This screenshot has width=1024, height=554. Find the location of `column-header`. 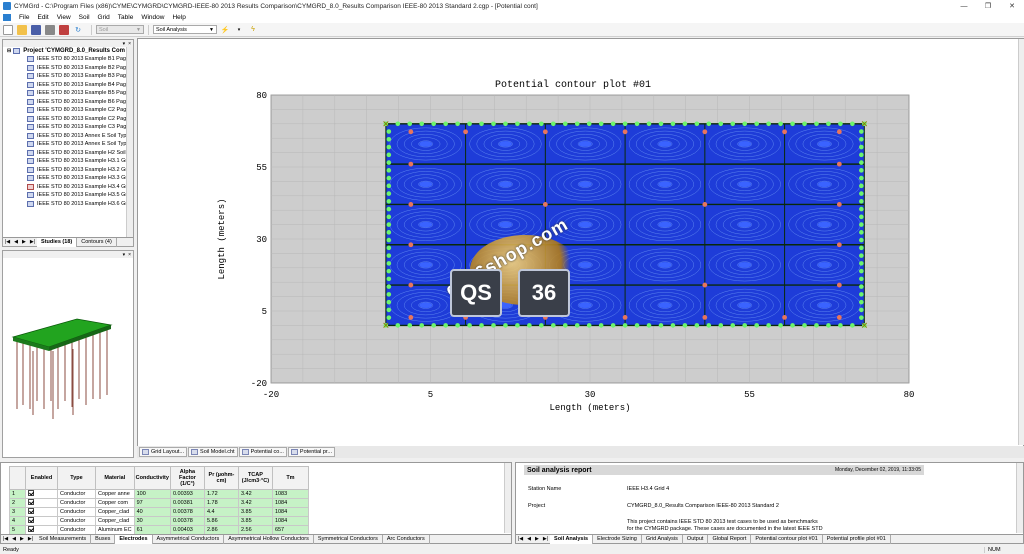

column-header is located at coordinates (17, 478).